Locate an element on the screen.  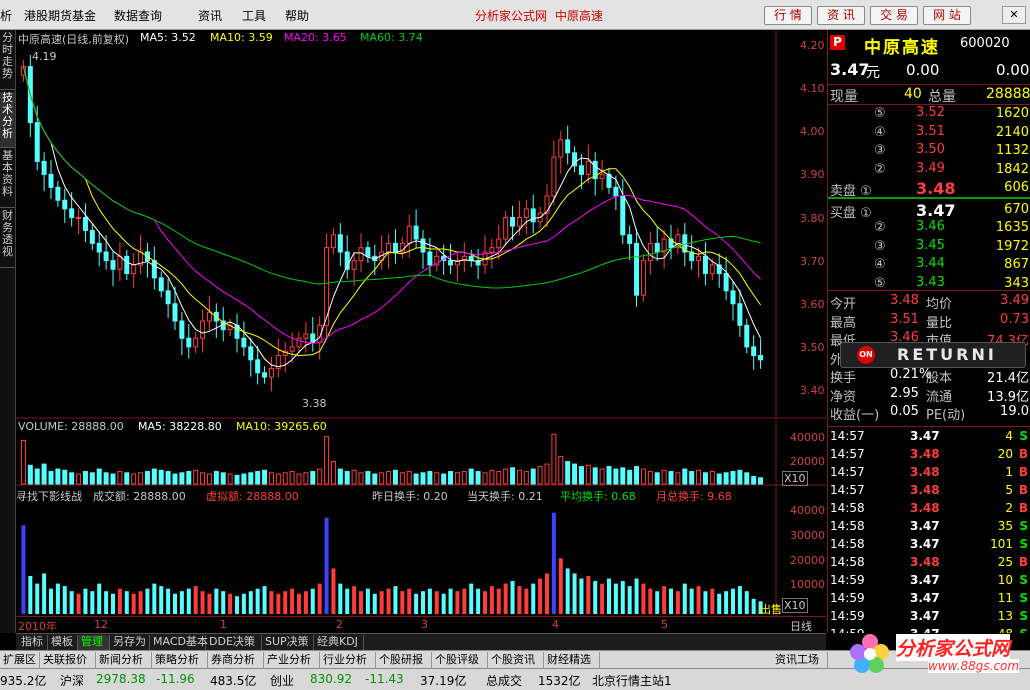
buy-level-row: ③ 3.45 1972 is located at coordinates (929, 247).